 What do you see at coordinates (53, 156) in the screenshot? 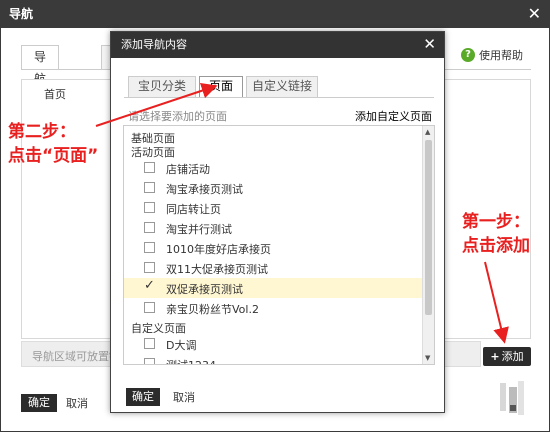
I see `annotation-step-two-line2: 点击“页面”` at bounding box center [53, 156].